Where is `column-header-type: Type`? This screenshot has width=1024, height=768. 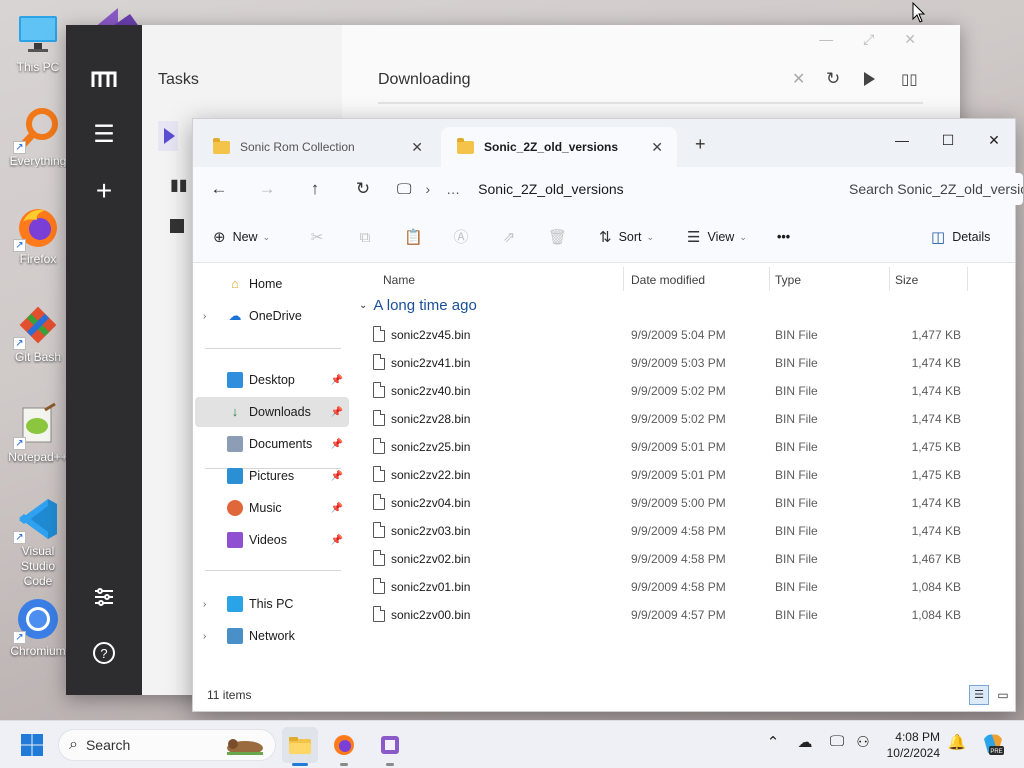 column-header-type: Type is located at coordinates (788, 280).